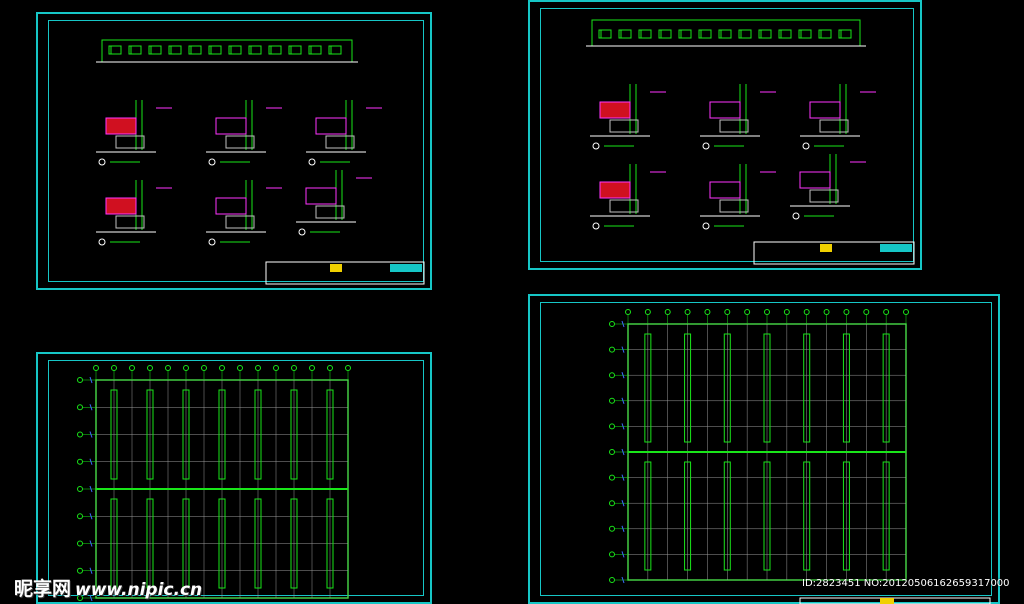 Image resolution: width=1024 pixels, height=604 pixels. I want to click on watermark-logo: 昵享网 www.nipic.cn, so click(108, 587).